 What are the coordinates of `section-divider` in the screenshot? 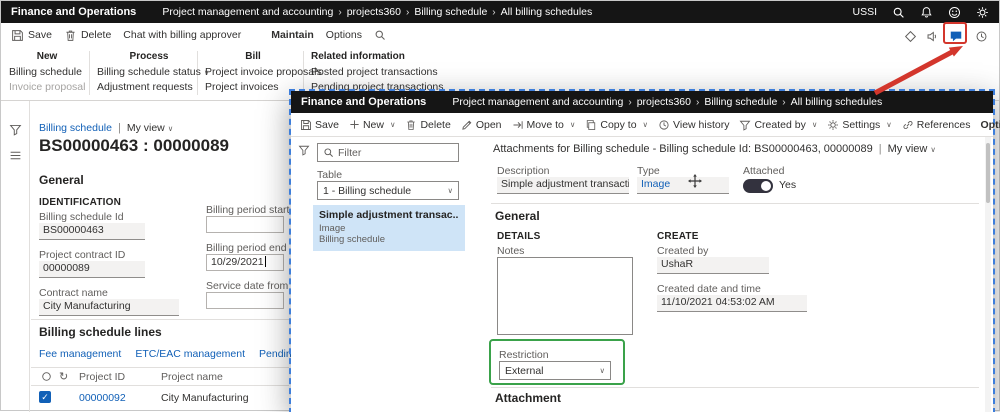 It's located at (735, 387).